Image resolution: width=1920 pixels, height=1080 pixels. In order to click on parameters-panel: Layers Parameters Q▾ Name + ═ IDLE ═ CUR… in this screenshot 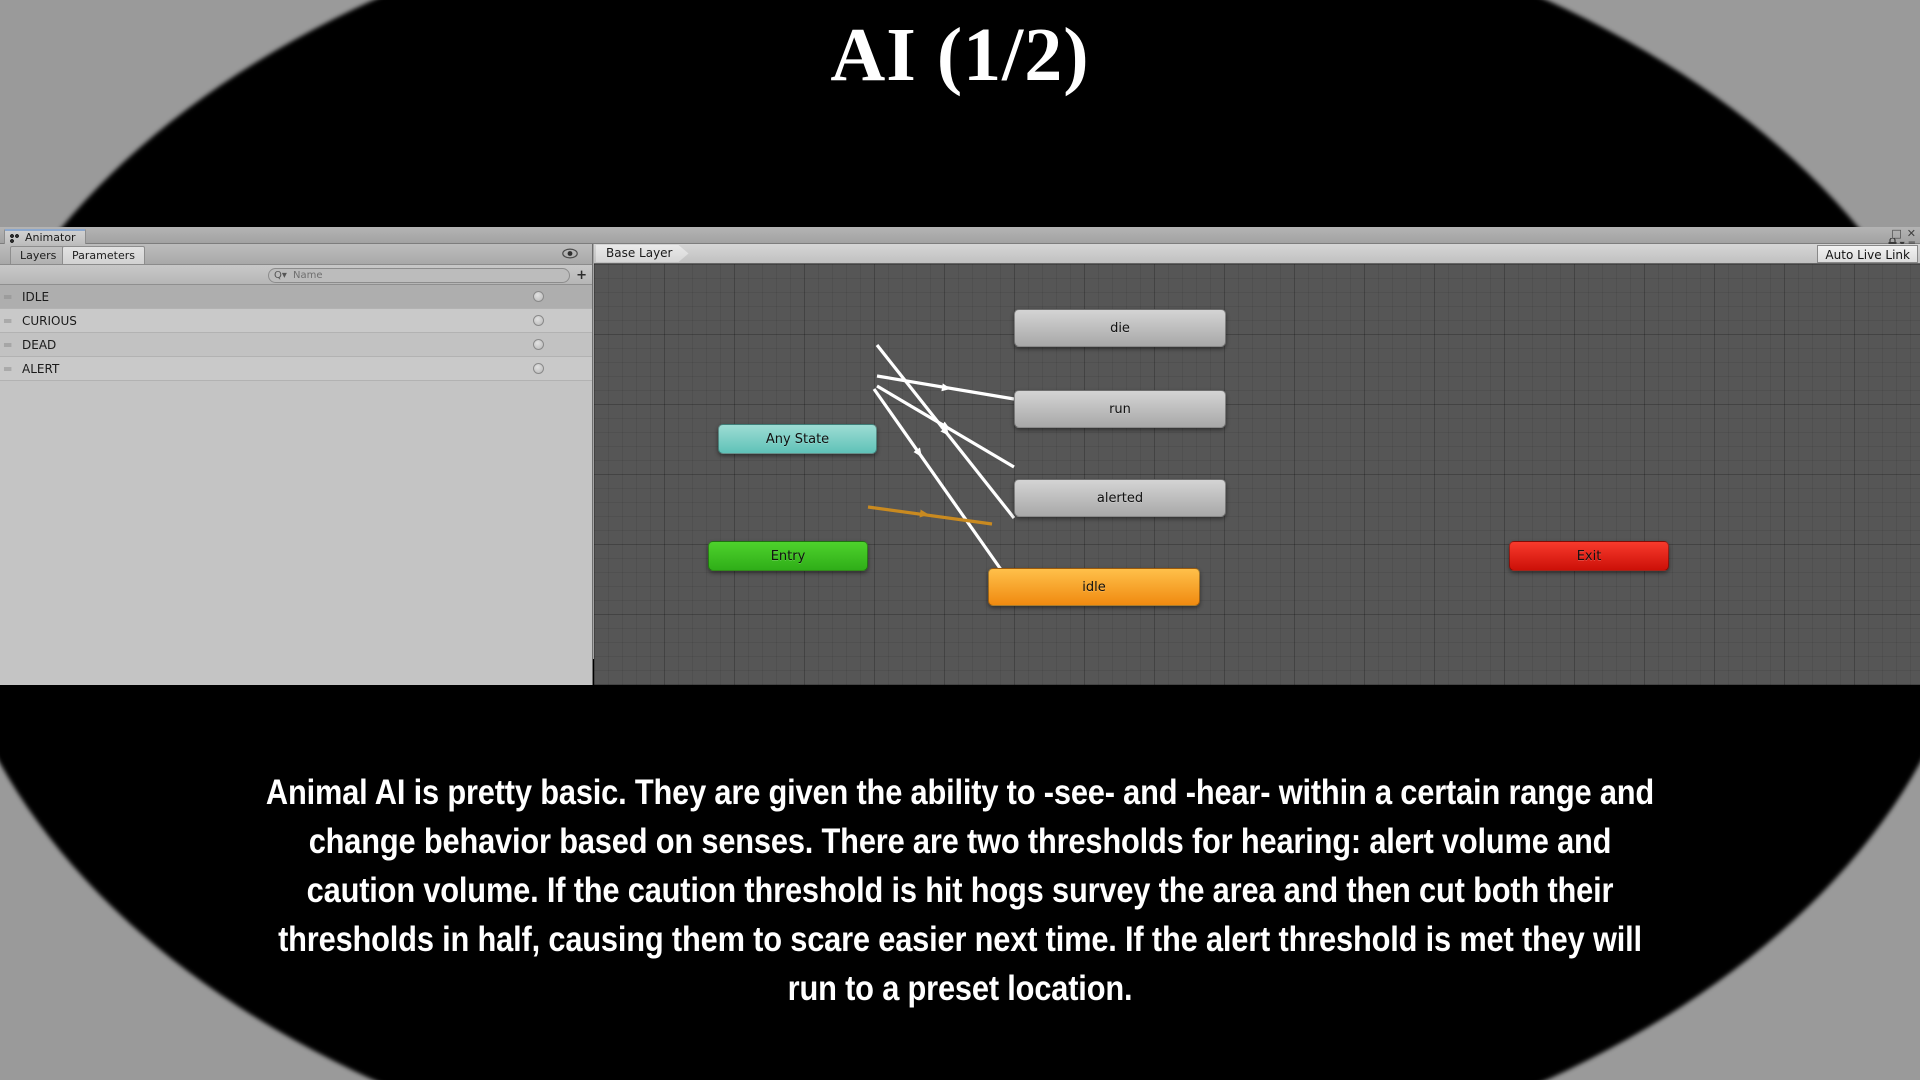, I will do `click(296, 464)`.